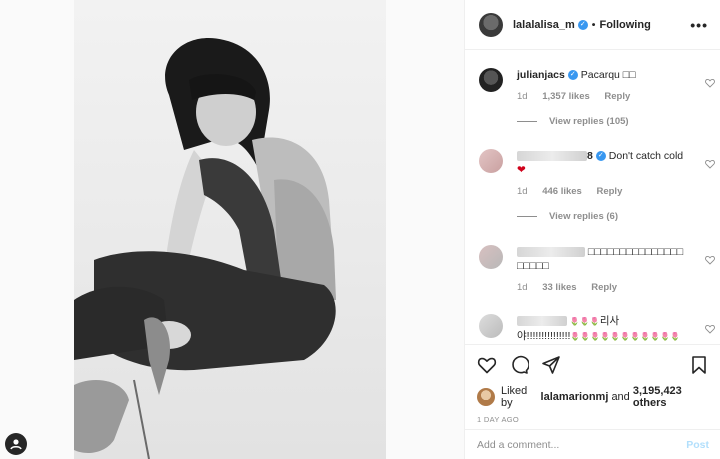  Describe the element at coordinates (487, 365) in the screenshot. I see `like-heart-icon` at that location.